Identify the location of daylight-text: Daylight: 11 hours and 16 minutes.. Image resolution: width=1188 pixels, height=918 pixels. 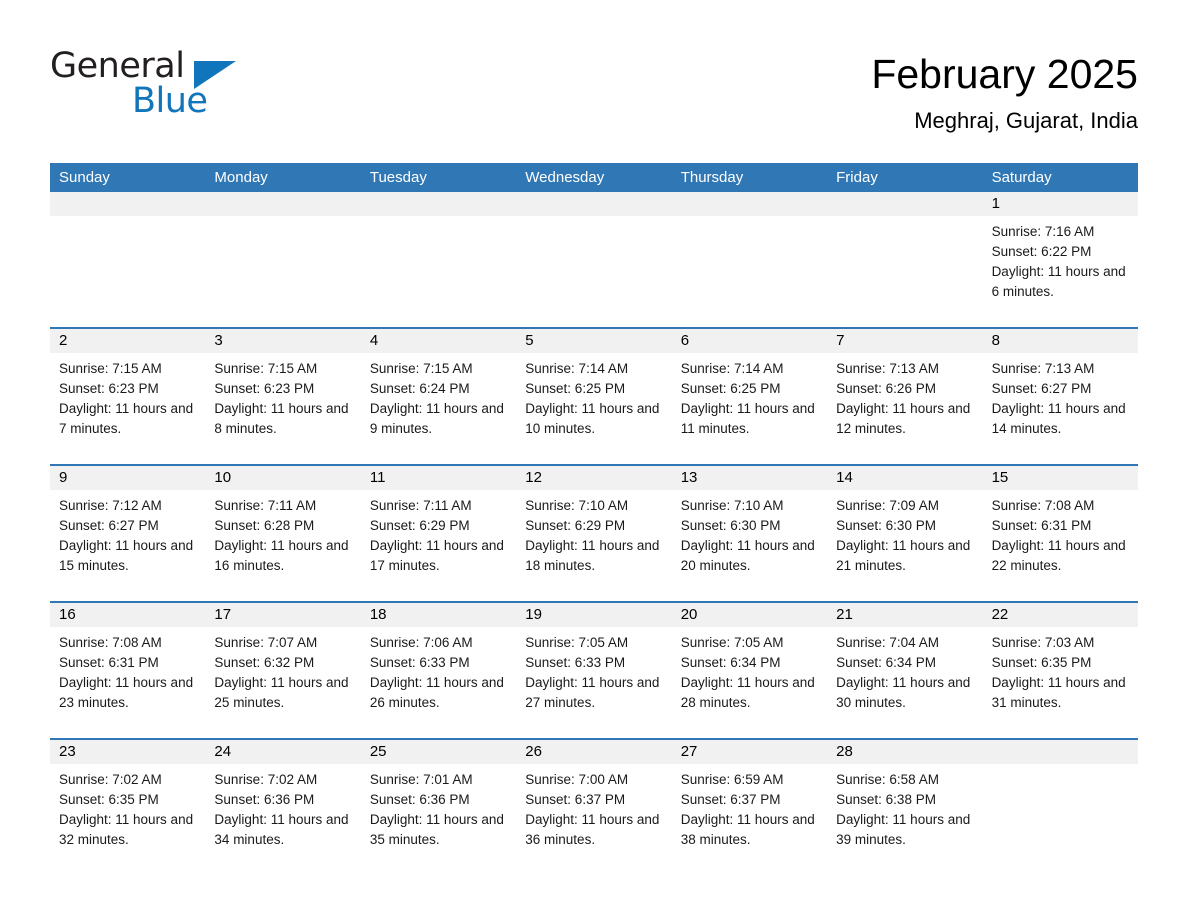
(281, 555).